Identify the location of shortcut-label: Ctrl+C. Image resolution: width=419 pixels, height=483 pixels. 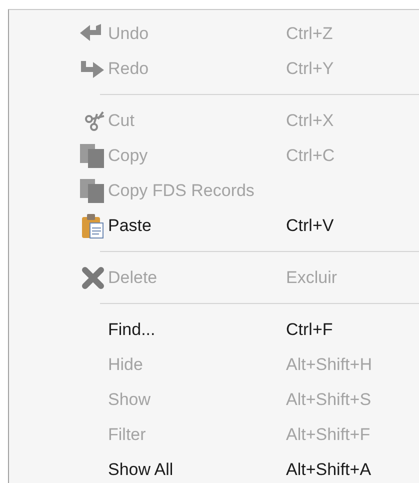
(310, 156).